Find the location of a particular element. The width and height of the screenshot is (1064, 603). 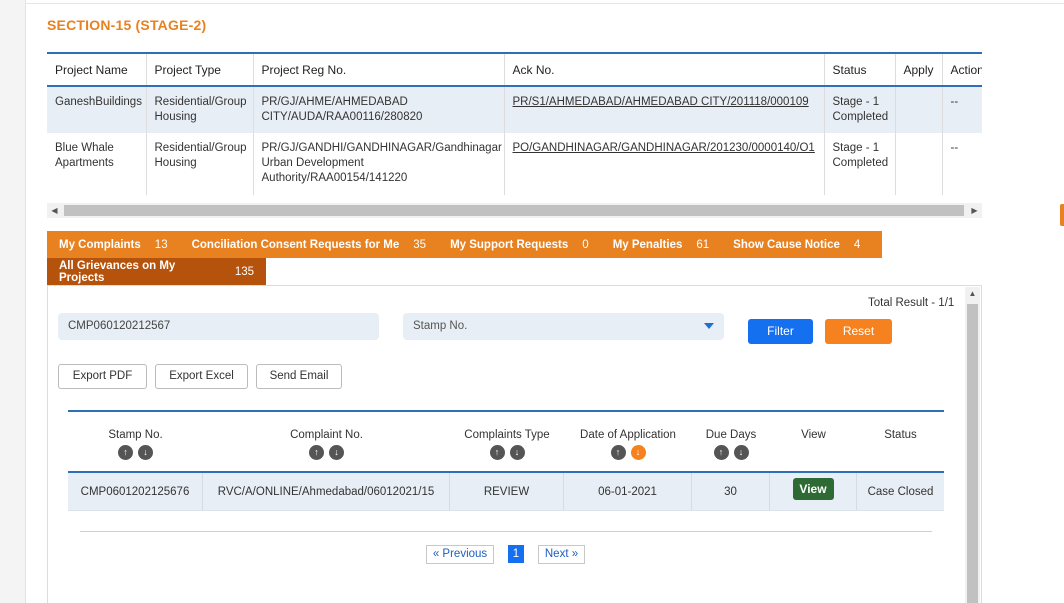

col-view: View is located at coordinates (813, 441).